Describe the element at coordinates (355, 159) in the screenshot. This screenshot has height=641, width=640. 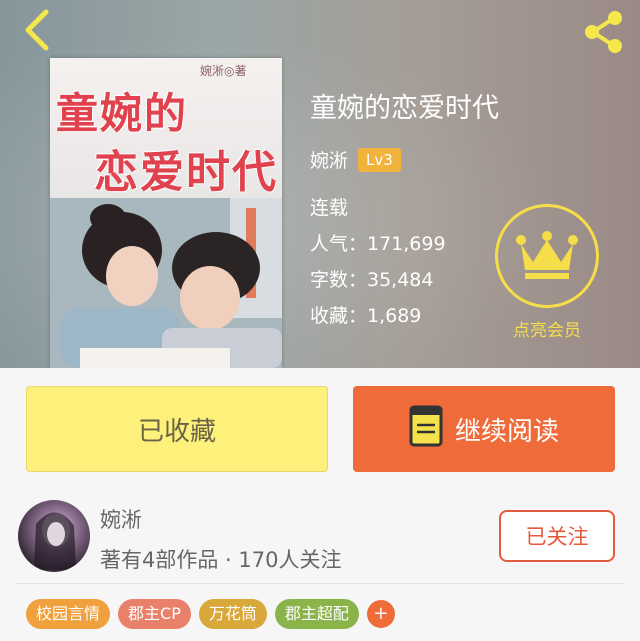
I see `author-row: 婉淅 Lv3` at that location.